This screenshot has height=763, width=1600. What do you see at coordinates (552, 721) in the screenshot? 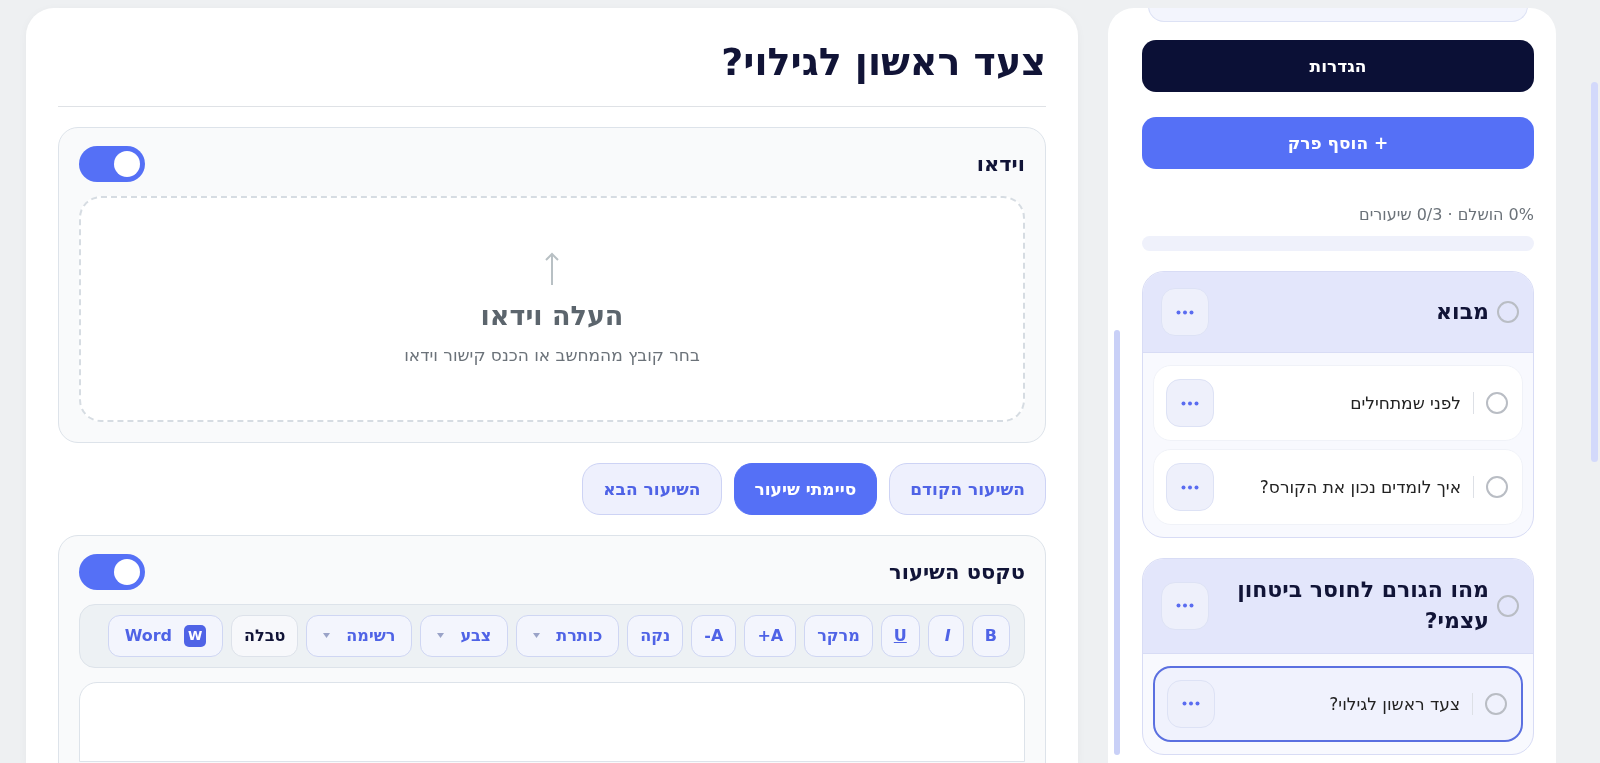
I see `text-editor-field` at bounding box center [552, 721].